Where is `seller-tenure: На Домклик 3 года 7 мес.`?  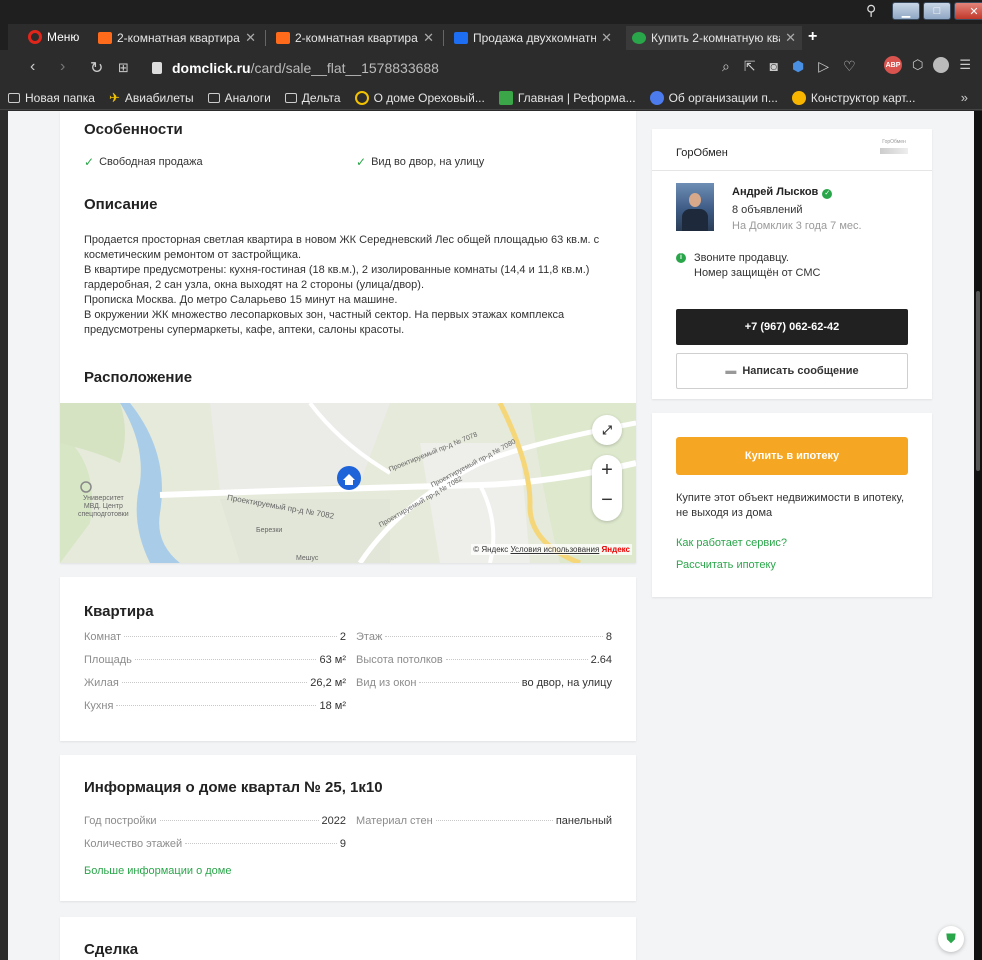
seller-tenure: На Домклик 3 года 7 мес. is located at coordinates (797, 226).